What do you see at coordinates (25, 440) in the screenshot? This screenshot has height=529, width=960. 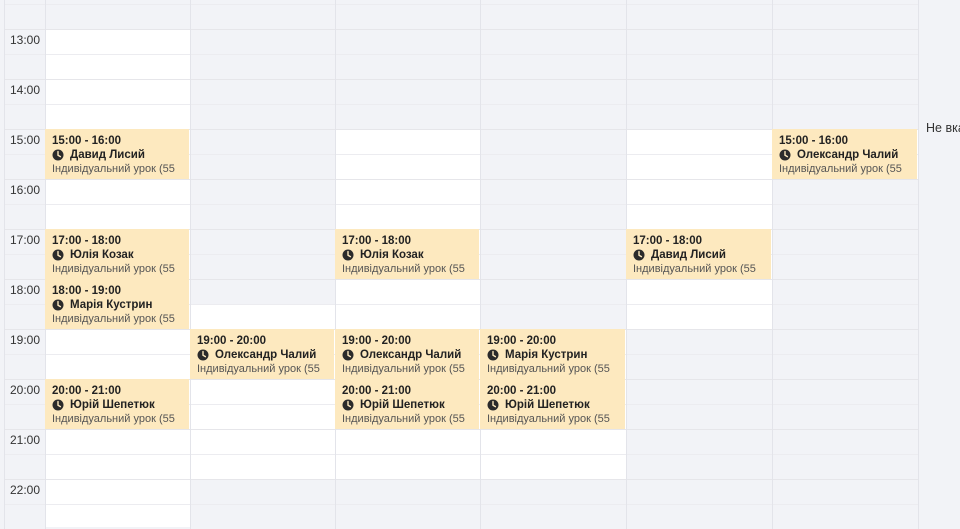 I see `time-label: 21:00` at bounding box center [25, 440].